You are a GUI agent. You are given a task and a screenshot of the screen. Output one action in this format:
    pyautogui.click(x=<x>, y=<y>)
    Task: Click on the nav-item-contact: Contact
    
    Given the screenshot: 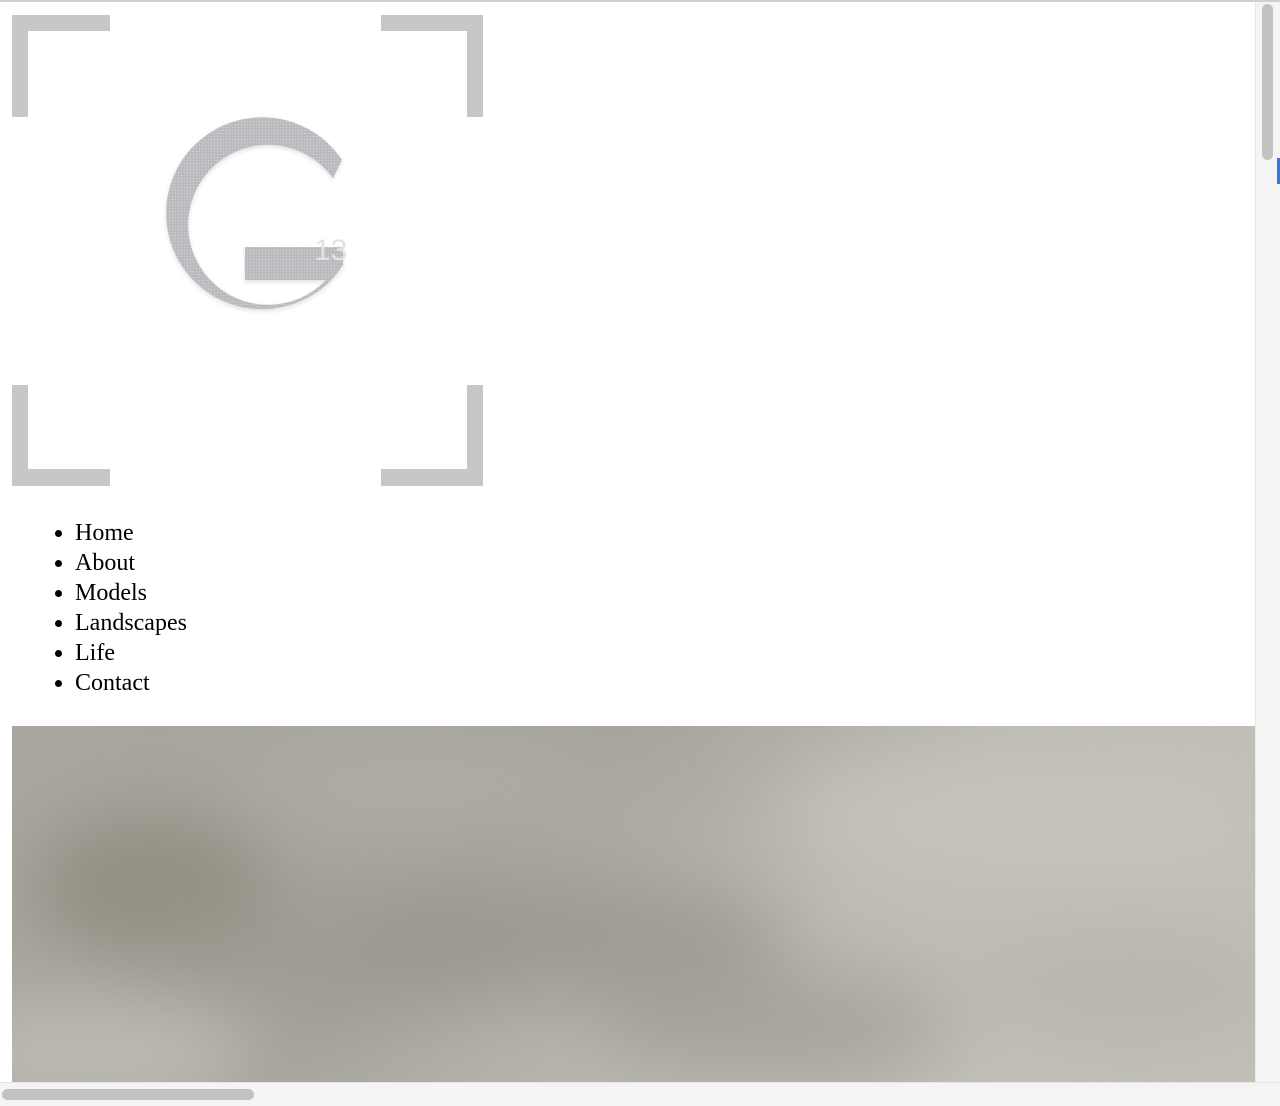 What is the action you would take?
    pyautogui.click(x=131, y=683)
    